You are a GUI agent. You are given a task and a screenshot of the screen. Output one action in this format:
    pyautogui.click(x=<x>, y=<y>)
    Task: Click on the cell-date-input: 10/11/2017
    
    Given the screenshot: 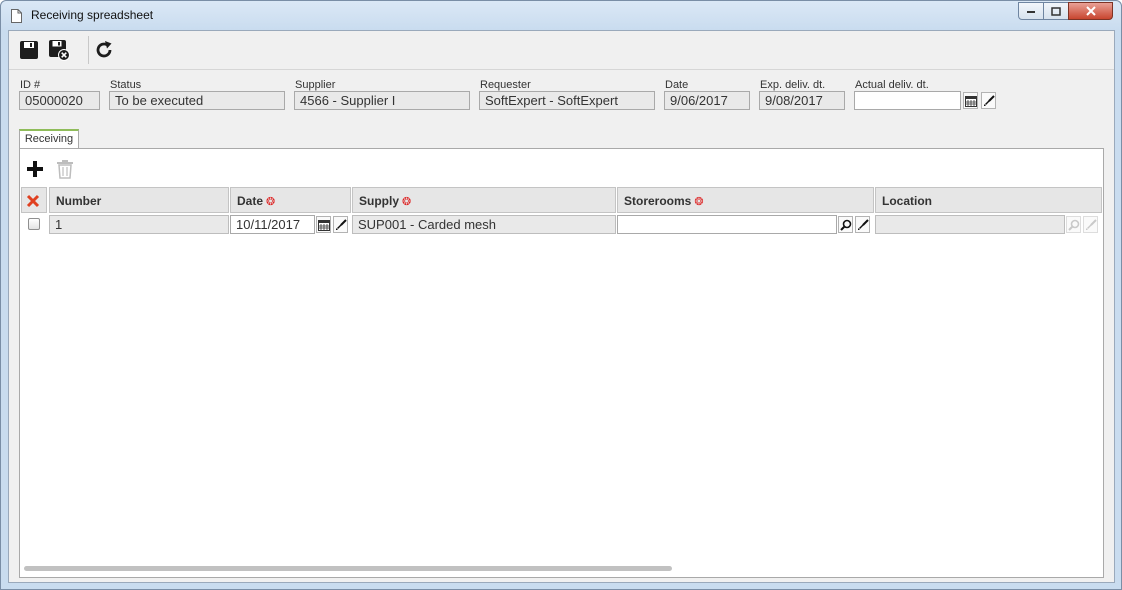 What is the action you would take?
    pyautogui.click(x=272, y=224)
    